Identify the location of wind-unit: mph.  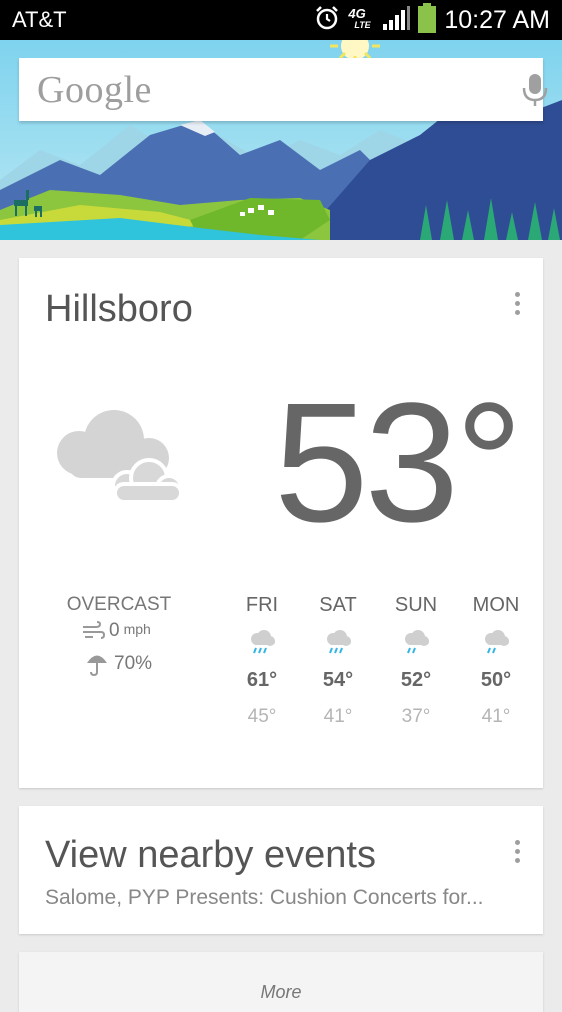
(137, 629).